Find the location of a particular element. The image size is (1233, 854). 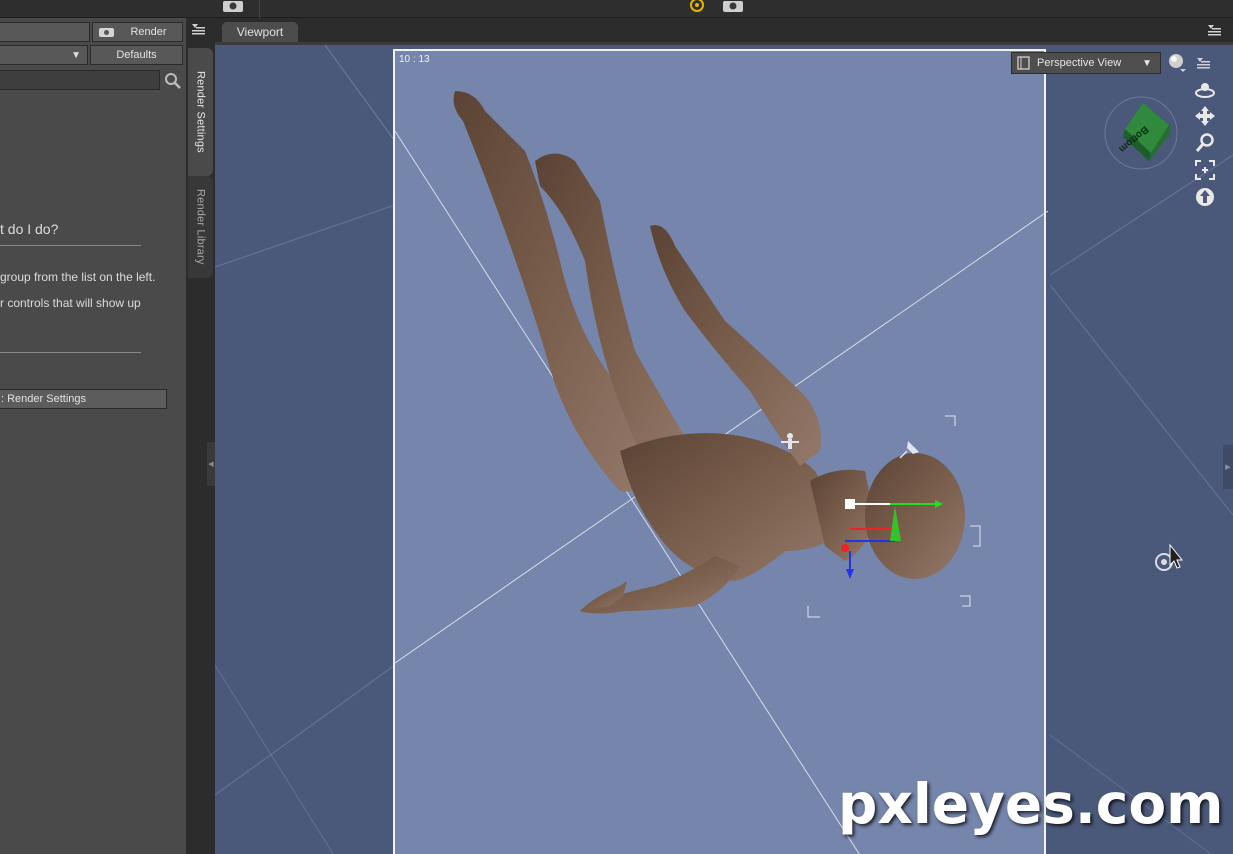

aim-up-icon is located at coordinates (1205, 197).